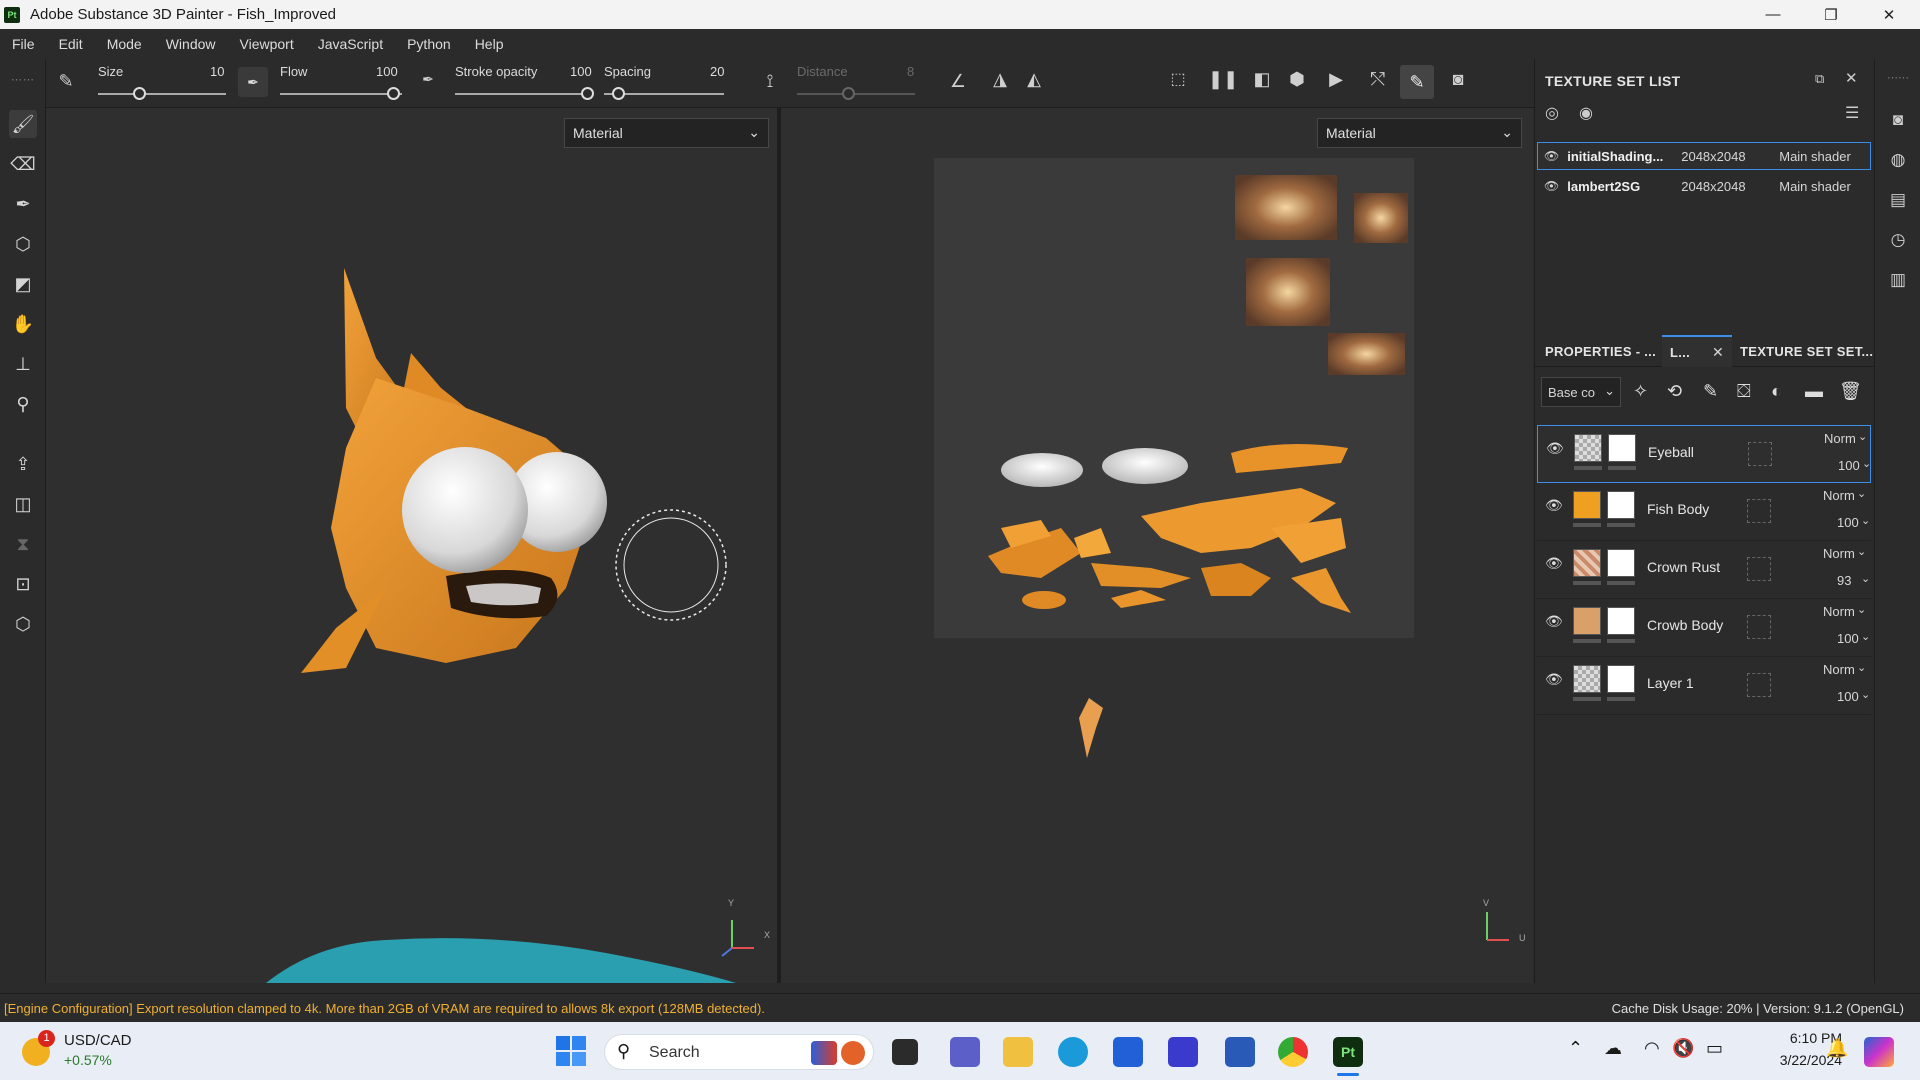 The height and width of the screenshot is (1080, 1920). Describe the element at coordinates (23, 204) in the screenshot. I see `projection-tool: ✒` at that location.